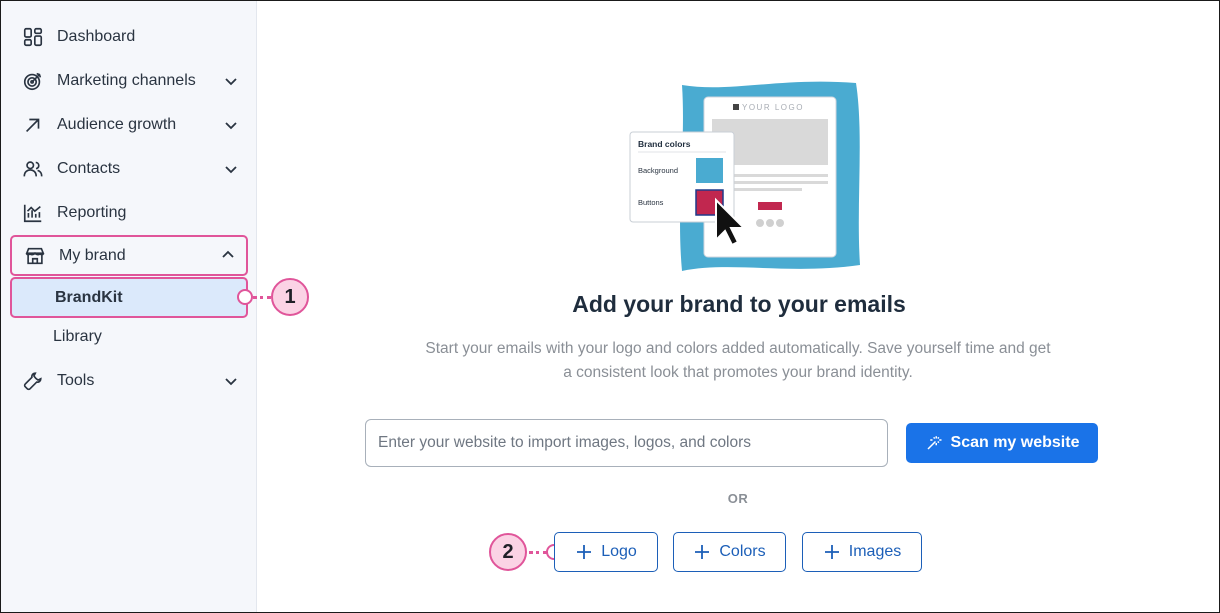 Image resolution: width=1220 pixels, height=613 pixels. Describe the element at coordinates (33, 37) in the screenshot. I see `dashboard-icon` at that location.